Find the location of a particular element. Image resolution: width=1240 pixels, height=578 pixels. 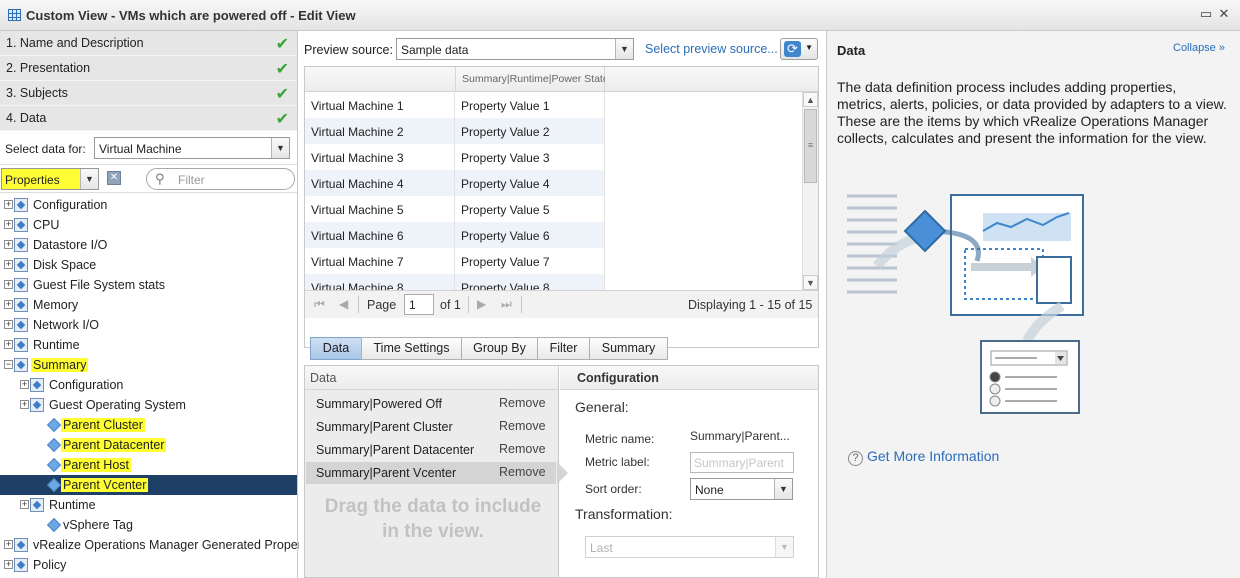

configuration-header: Configuration is located at coordinates (689, 378).